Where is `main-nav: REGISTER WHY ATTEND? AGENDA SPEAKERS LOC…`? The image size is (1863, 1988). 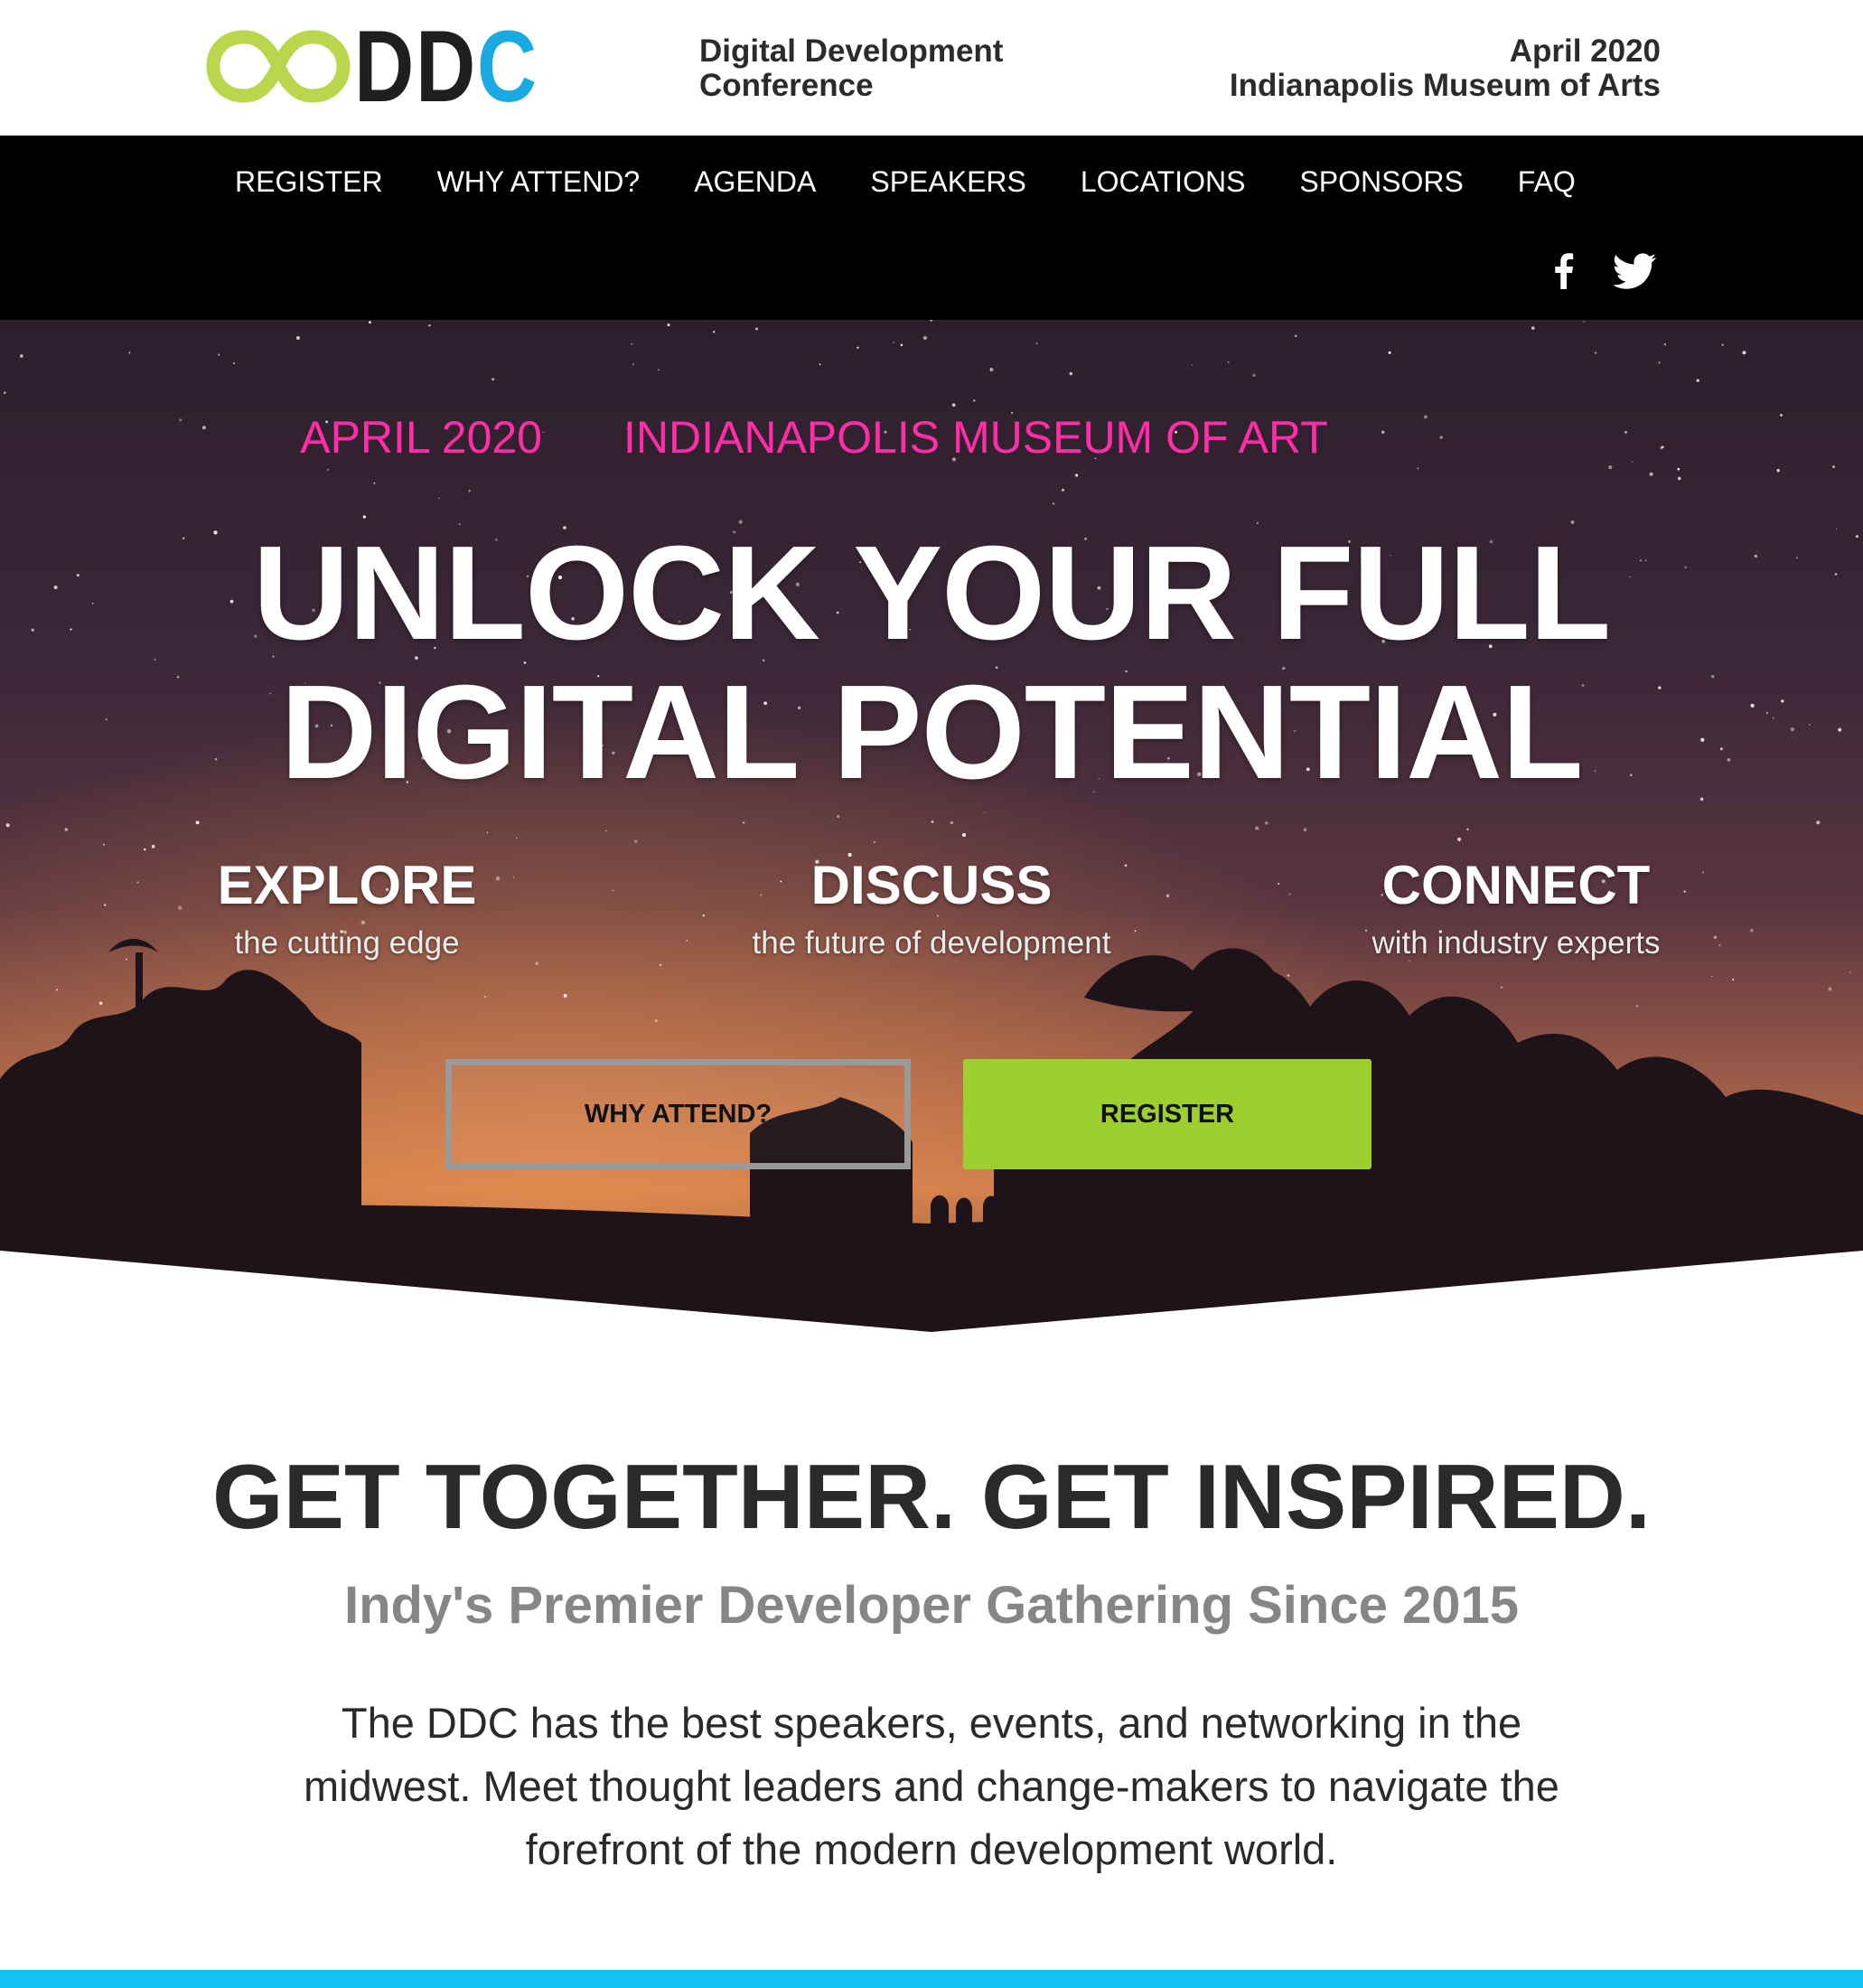
main-nav: REGISTER WHY ATTEND? AGENDA SPEAKERS LOC… is located at coordinates (931, 228).